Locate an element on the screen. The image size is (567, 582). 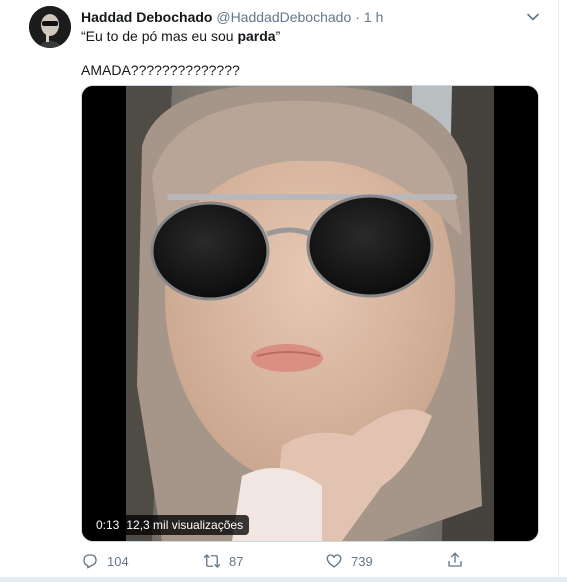
avatar is located at coordinates (50, 27).